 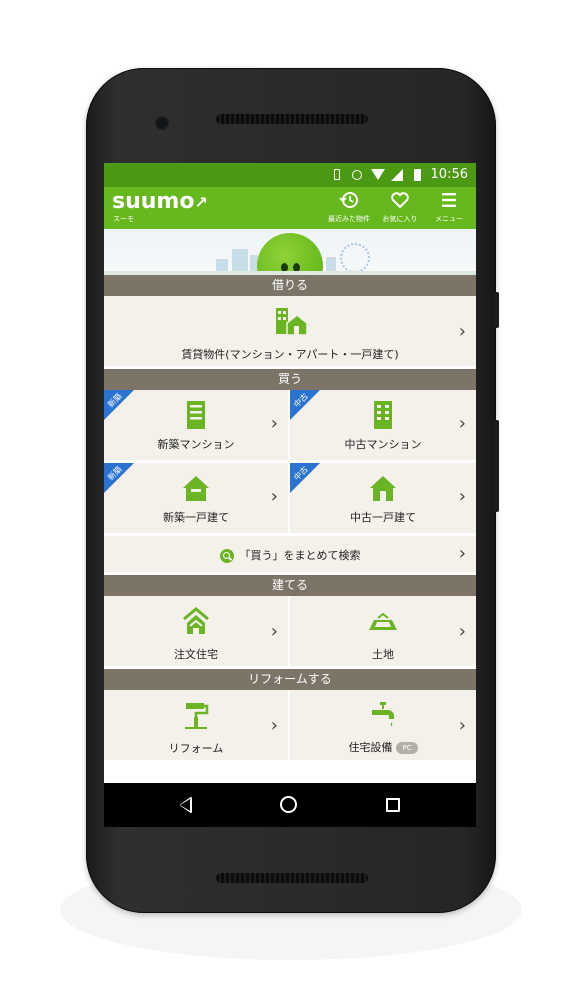 I want to click on rental-tile: 賃貸物件(マンション・アパート・一戸建て) ›, so click(x=290, y=332).